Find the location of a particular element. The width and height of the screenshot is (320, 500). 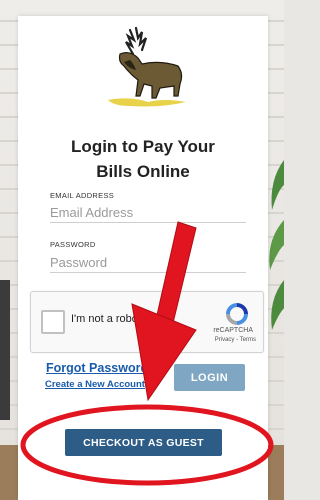

checkout-as-guest-button: CHECKOUT AS GUEST is located at coordinates (143, 442).